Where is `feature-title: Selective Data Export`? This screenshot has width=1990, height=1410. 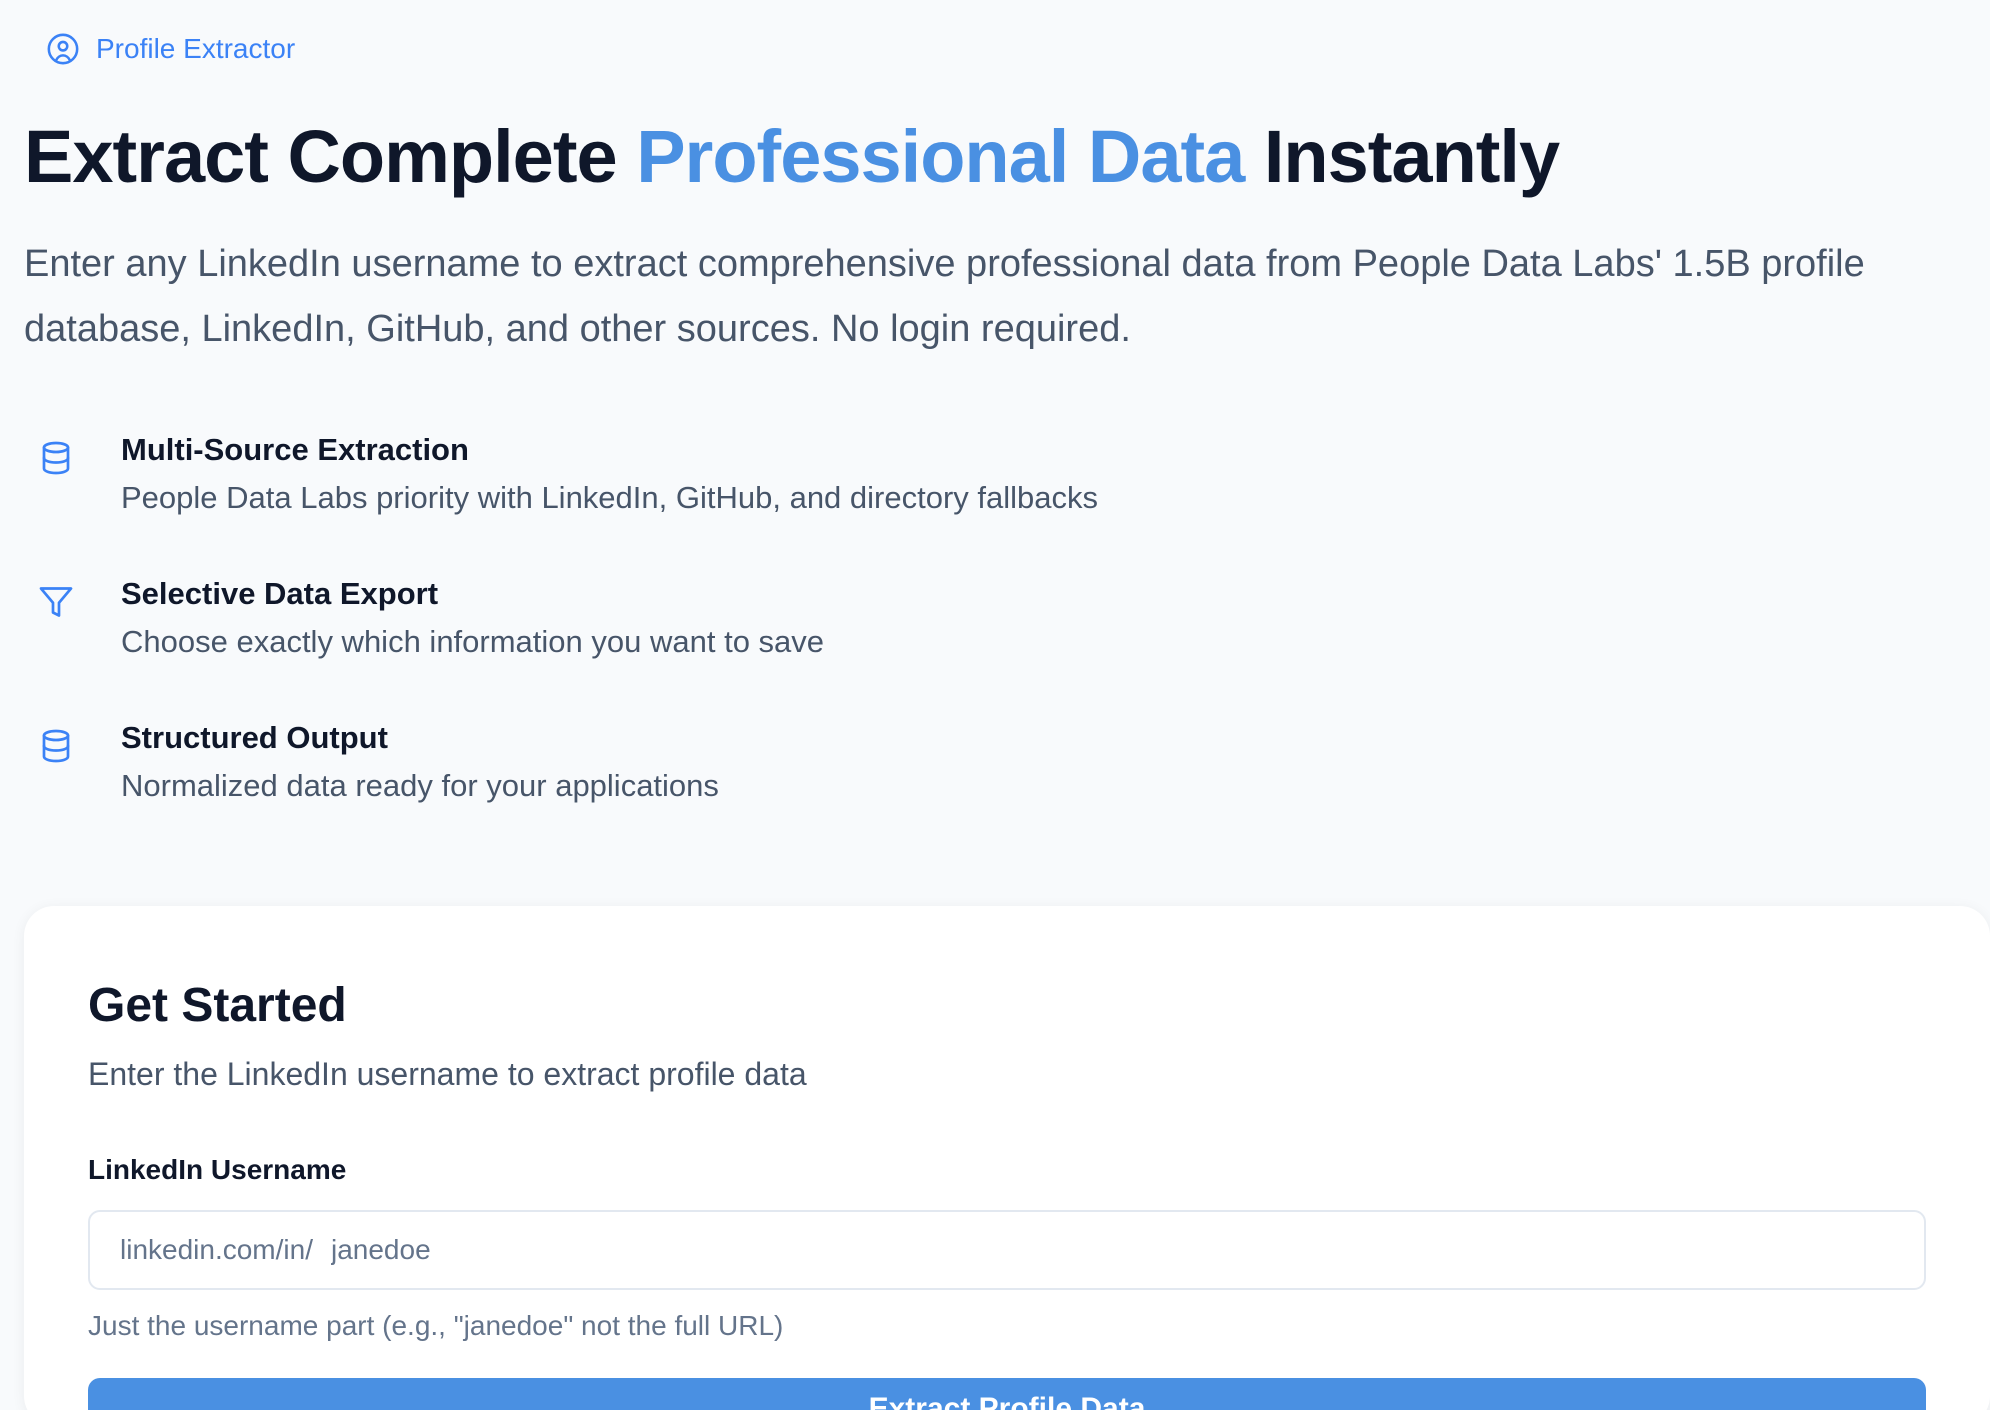 feature-title: Selective Data Export is located at coordinates (280, 593).